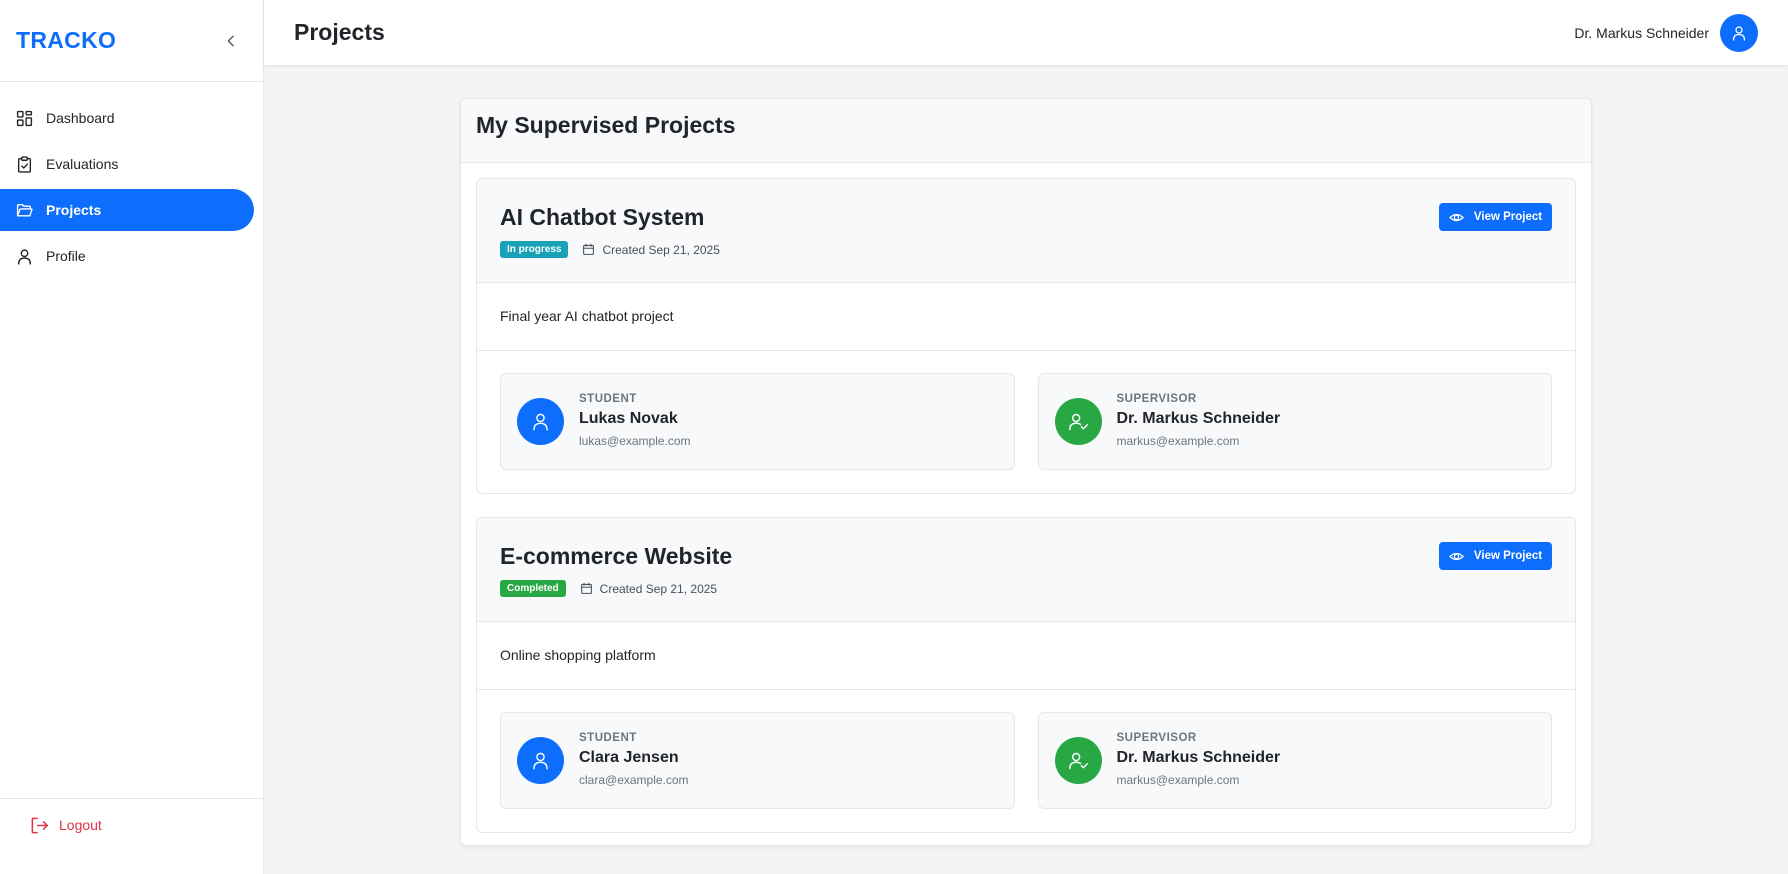 The height and width of the screenshot is (874, 1788). I want to click on brand-logo: TRACKO, so click(66, 40).